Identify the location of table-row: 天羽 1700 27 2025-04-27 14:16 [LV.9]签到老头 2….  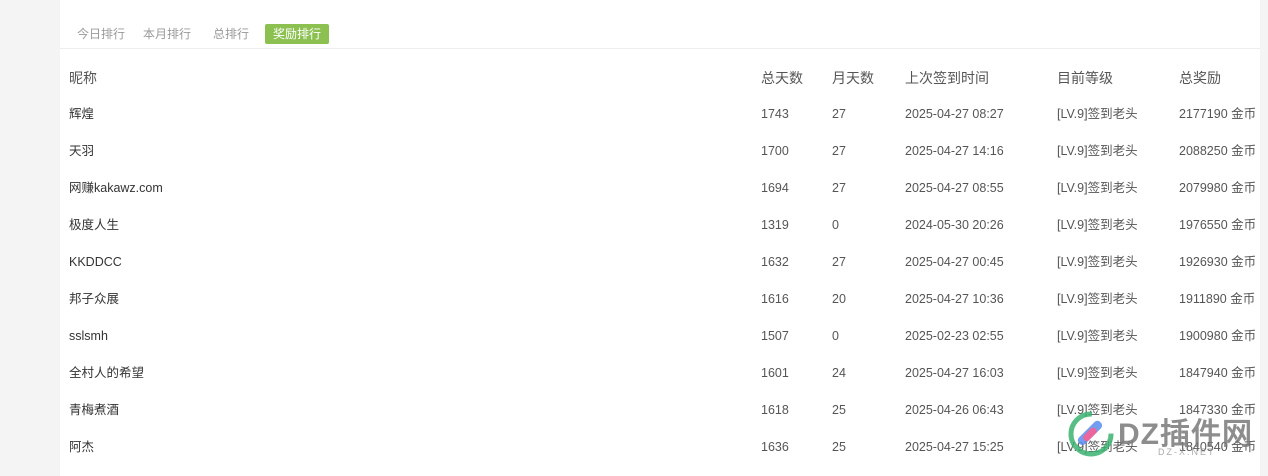
(660, 153).